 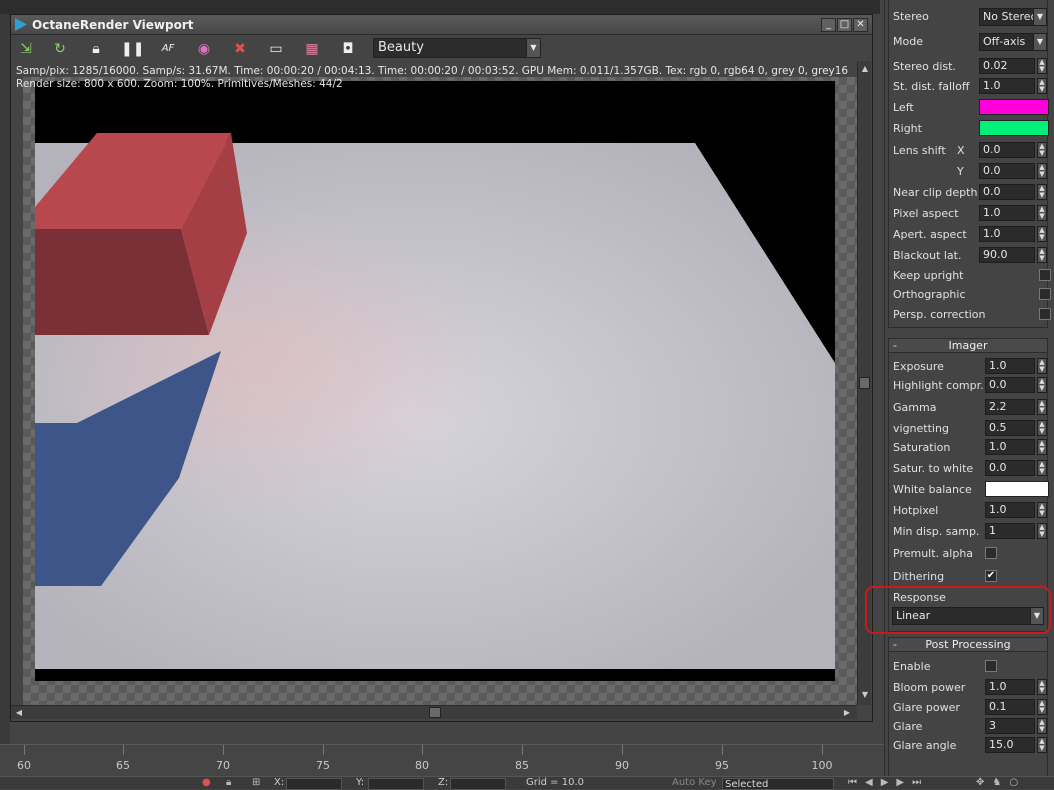 What do you see at coordinates (939, 314) in the screenshot?
I see `persp-correction-label: Persp. correction` at bounding box center [939, 314].